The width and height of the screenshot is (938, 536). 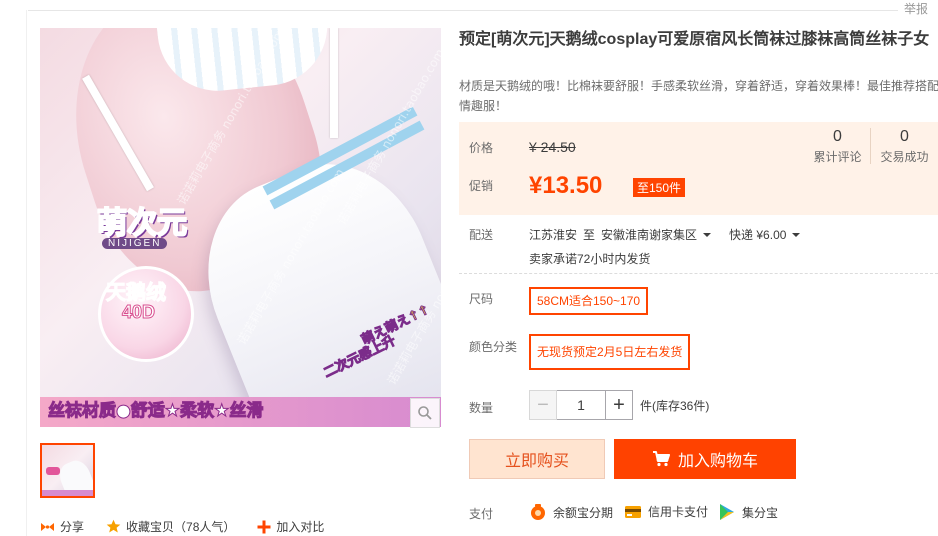 I want to click on shipping-method-select: 快递 ¥6.00, so click(x=757, y=234).